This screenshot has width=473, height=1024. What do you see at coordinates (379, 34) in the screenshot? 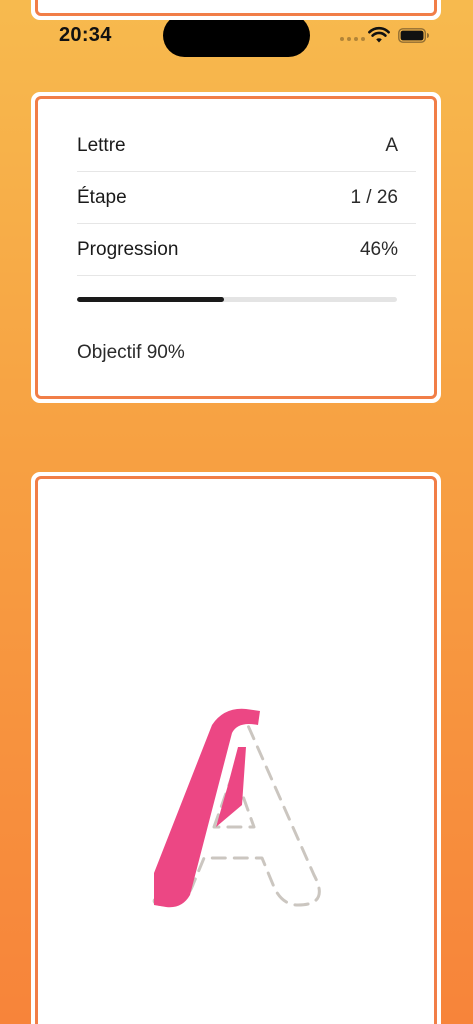
I see `wifi-icon` at bounding box center [379, 34].